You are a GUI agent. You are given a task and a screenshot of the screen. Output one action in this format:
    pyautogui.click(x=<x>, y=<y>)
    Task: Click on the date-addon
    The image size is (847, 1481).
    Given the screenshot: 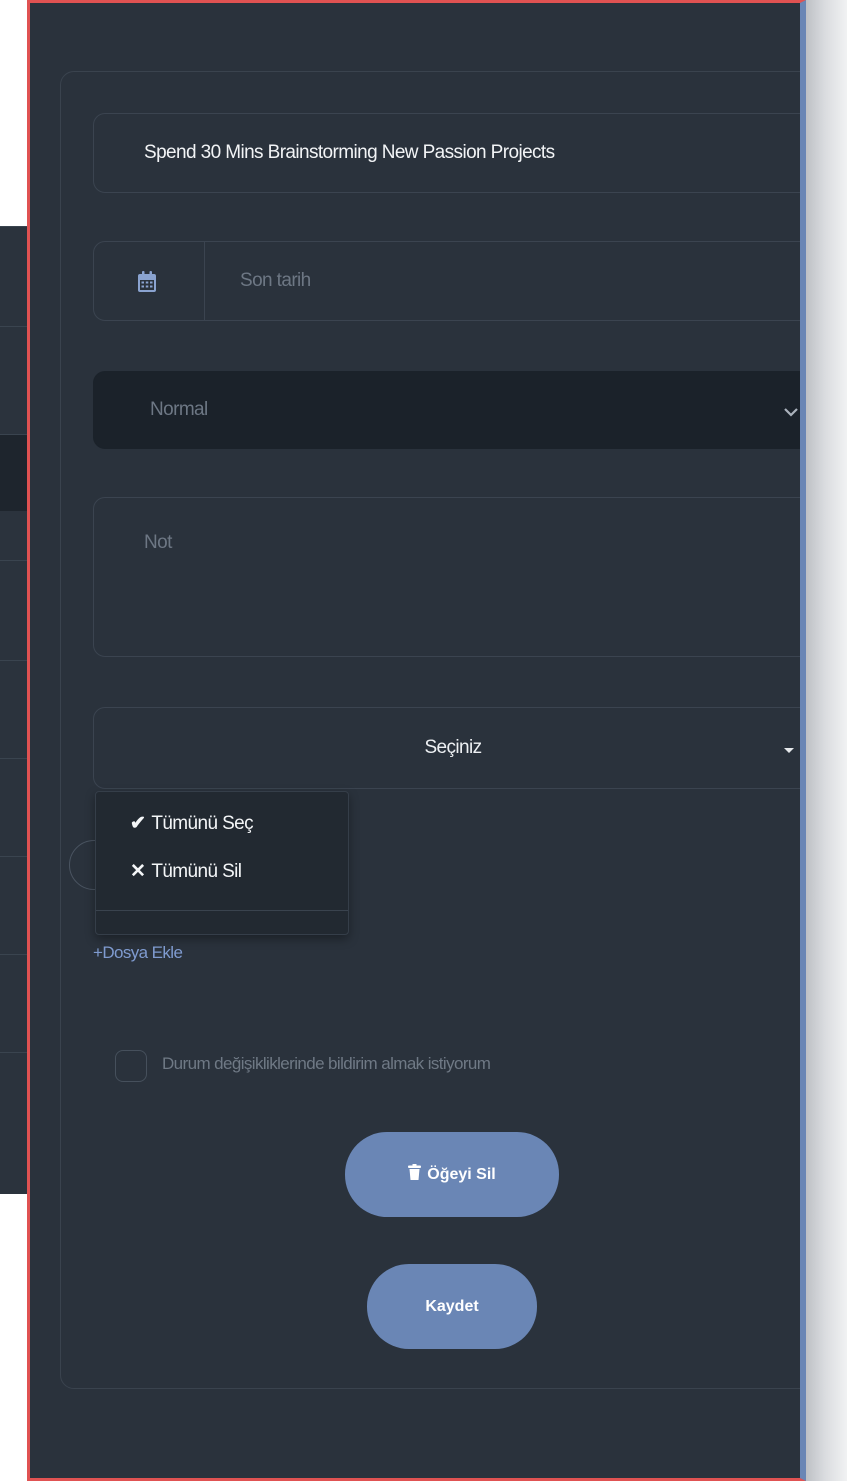 What is the action you would take?
    pyautogui.click(x=149, y=281)
    